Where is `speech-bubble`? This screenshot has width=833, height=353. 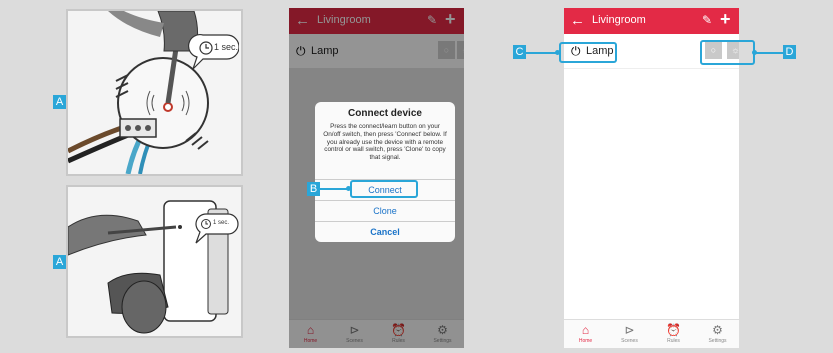 speech-bubble is located at coordinates (217, 228).